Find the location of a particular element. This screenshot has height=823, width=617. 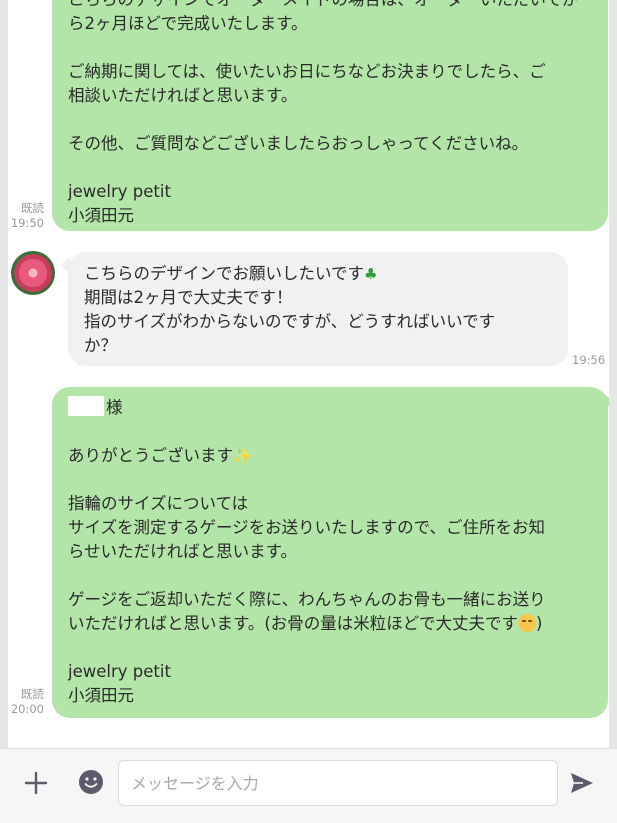

message-text: ありがとうございます is located at coordinates (150, 455).